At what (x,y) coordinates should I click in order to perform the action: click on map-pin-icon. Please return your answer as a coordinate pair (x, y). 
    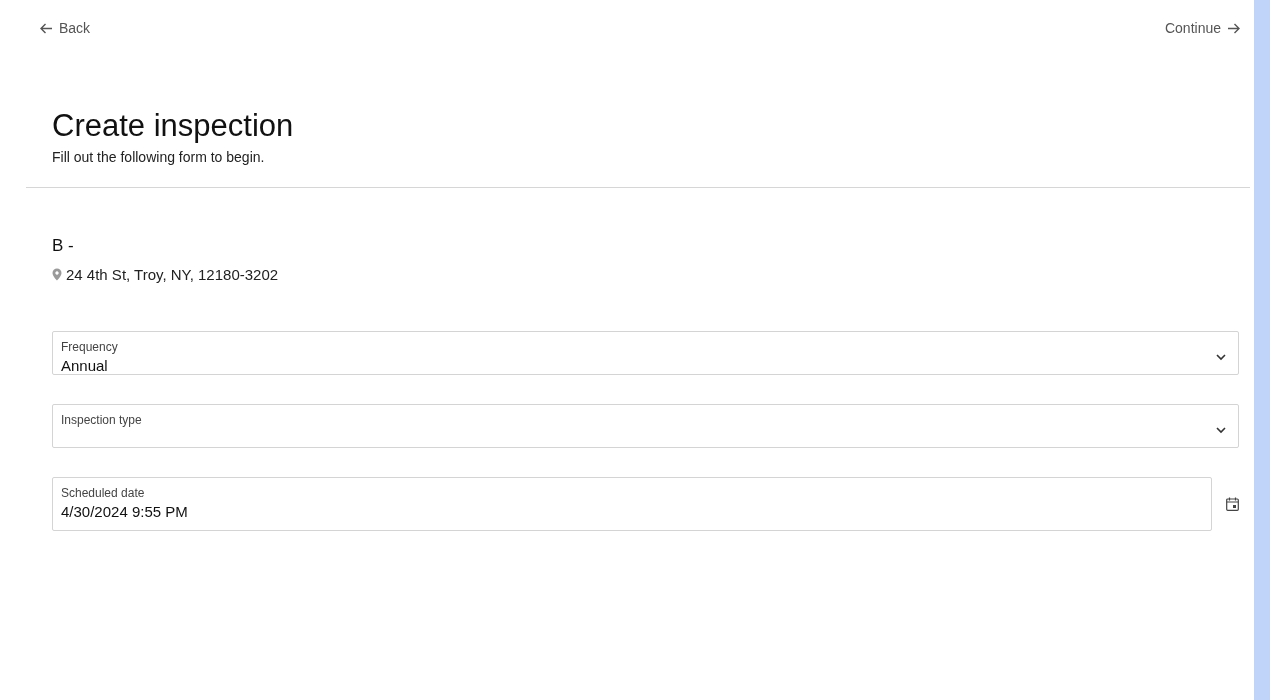
    Looking at the image, I should click on (57, 274).